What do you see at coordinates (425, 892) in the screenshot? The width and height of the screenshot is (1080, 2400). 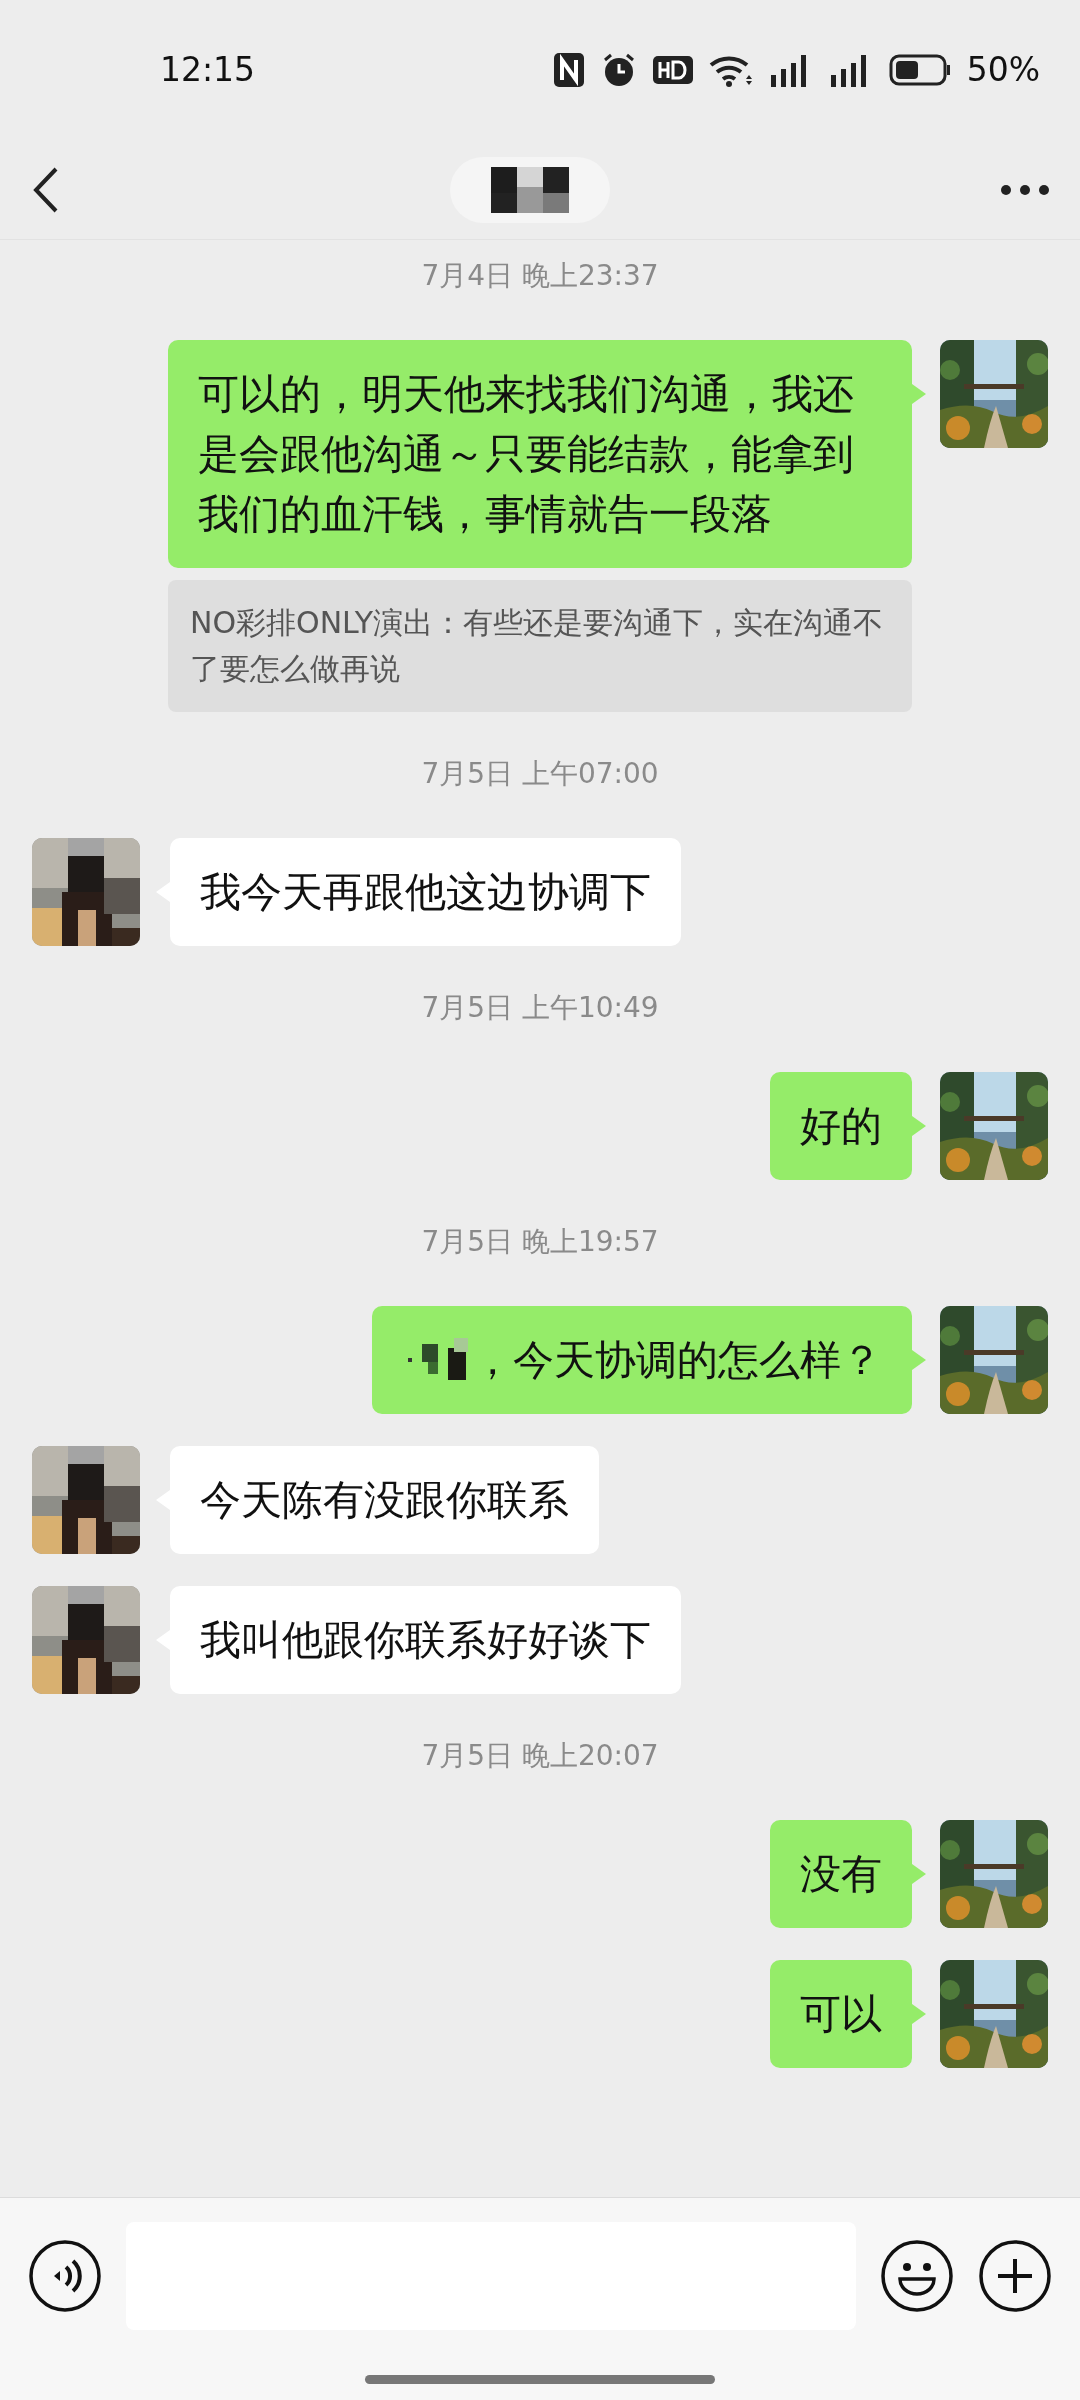 I see `message-bubble: 我今天再跟他这边协调下` at bounding box center [425, 892].